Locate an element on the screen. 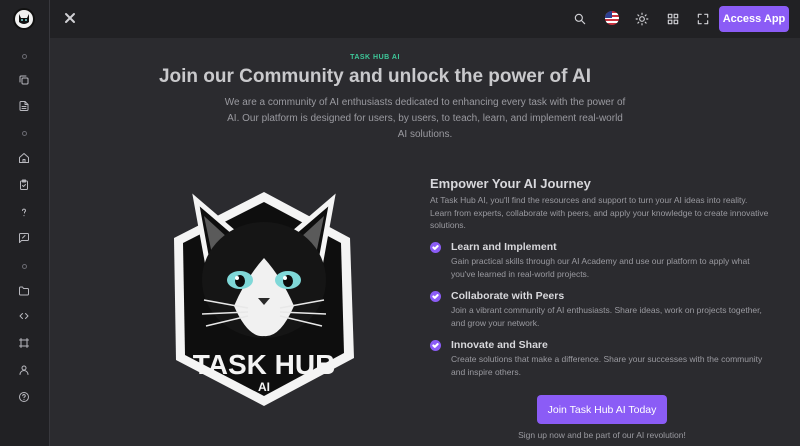  clipboard-check-icon is located at coordinates (24, 185).